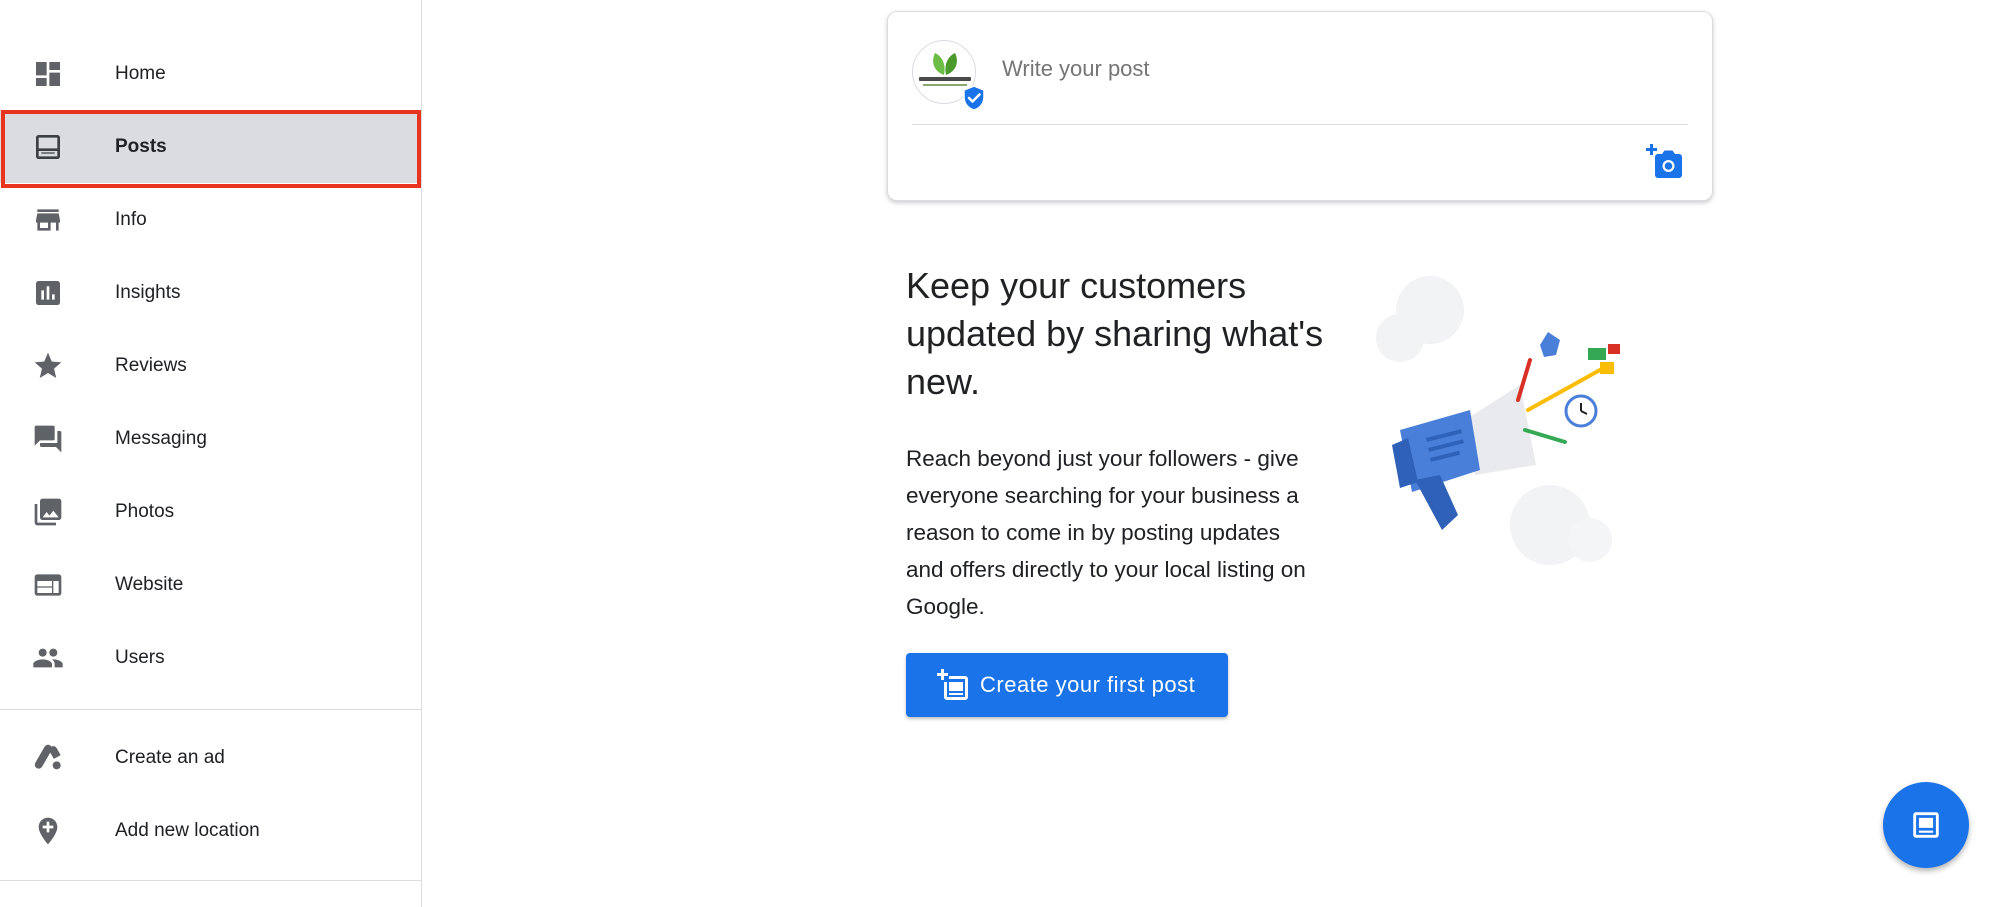 The width and height of the screenshot is (1999, 907). I want to click on sidebar-item-reviews: Reviews, so click(210, 365).